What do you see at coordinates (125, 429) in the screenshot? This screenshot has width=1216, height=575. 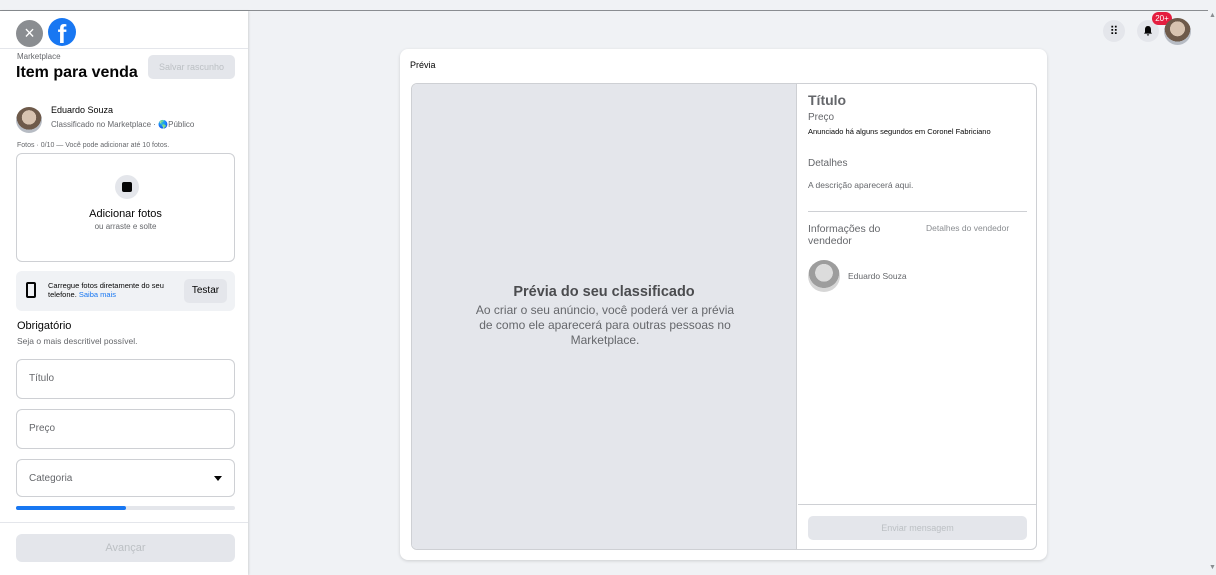 I see `price-input: Preço` at bounding box center [125, 429].